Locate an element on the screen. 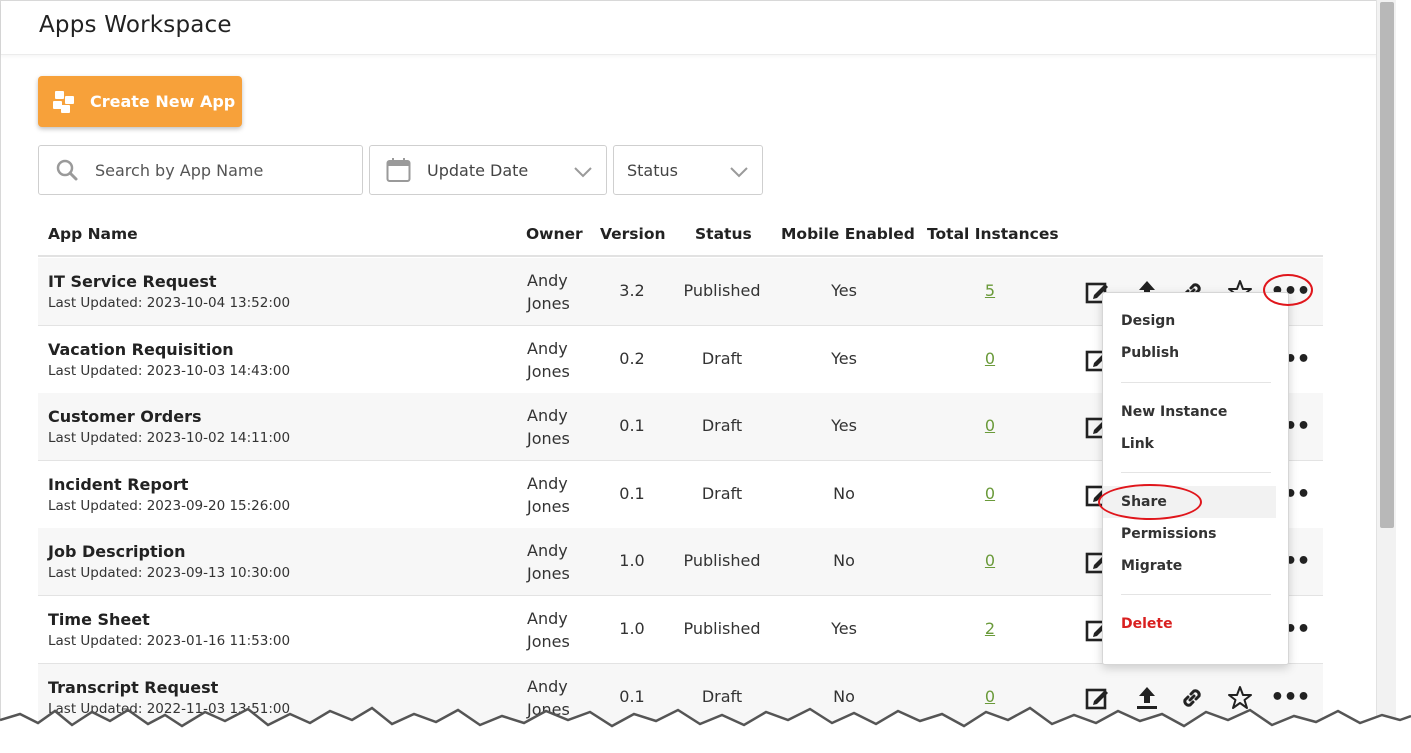 The width and height of the screenshot is (1411, 753). edit-icon is located at coordinates (1098, 698).